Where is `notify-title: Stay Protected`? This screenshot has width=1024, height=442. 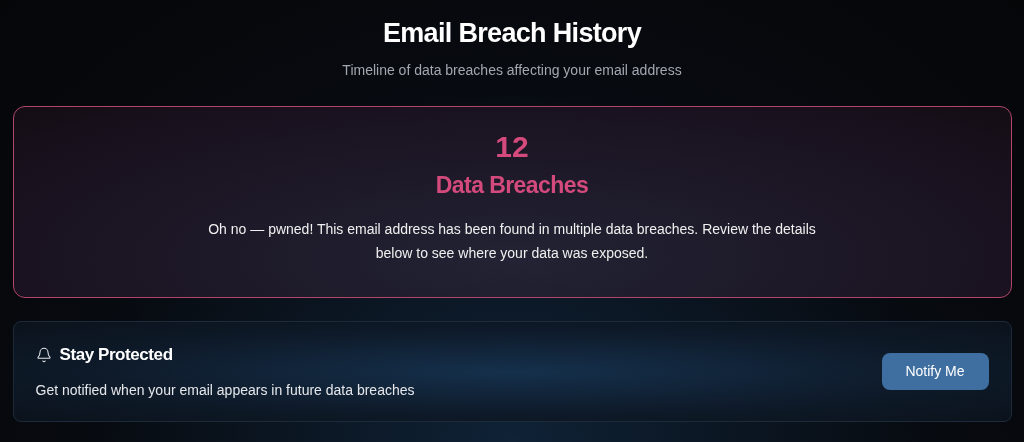
notify-title: Stay Protected is located at coordinates (116, 355).